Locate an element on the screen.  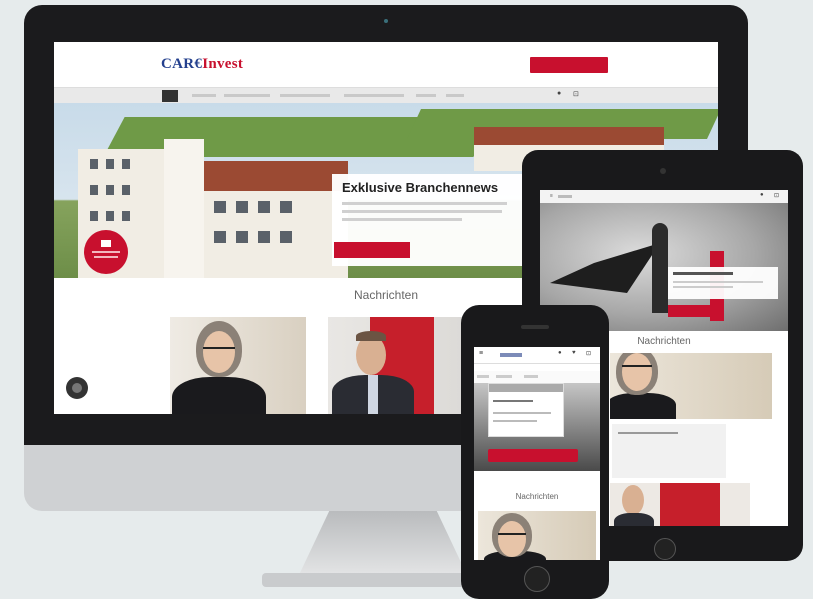
cape-silhouette is located at coordinates (605, 268).